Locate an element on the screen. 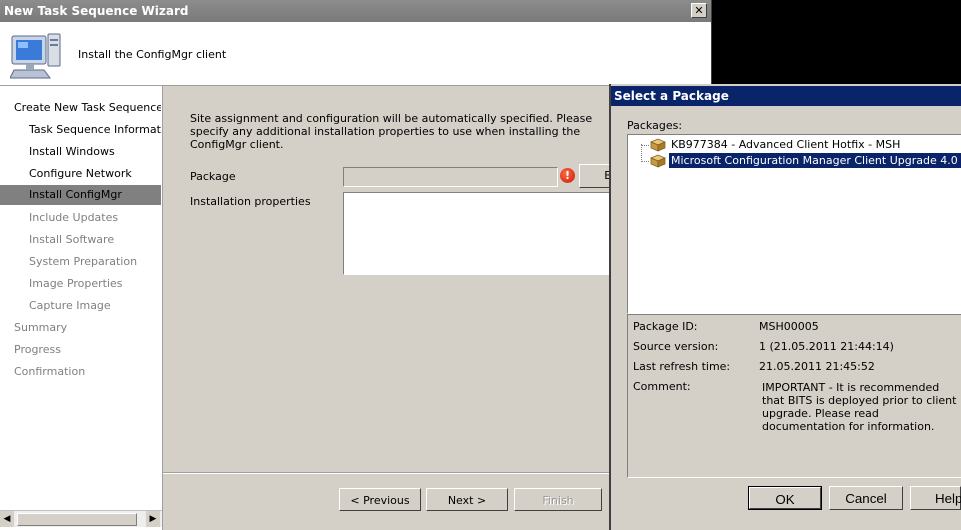 The height and width of the screenshot is (530, 961). close-button: ✕ is located at coordinates (699, 10).